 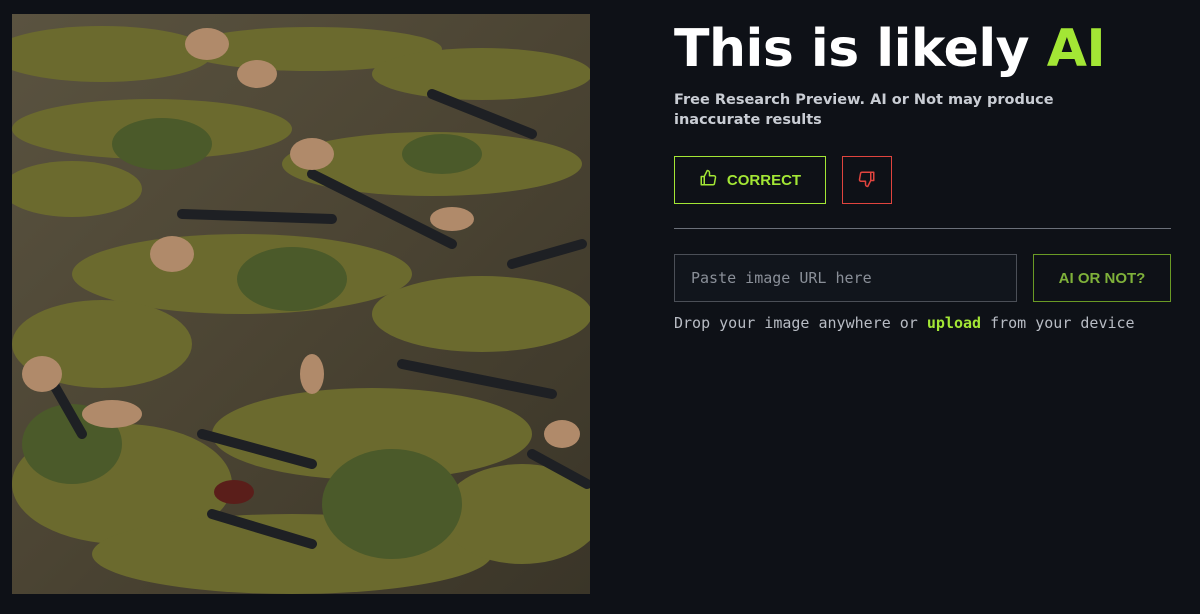 What do you see at coordinates (800, 323) in the screenshot?
I see `drop-hint-prefix: Drop your image anywhere or` at bounding box center [800, 323].